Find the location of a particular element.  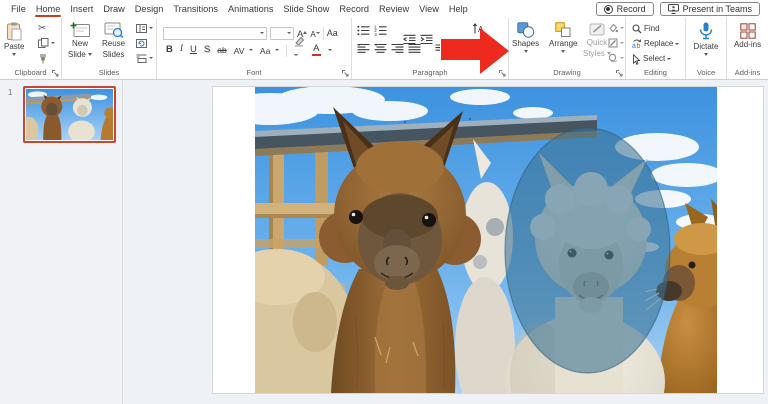

tab-transitions: Transitions is located at coordinates (195, 9).